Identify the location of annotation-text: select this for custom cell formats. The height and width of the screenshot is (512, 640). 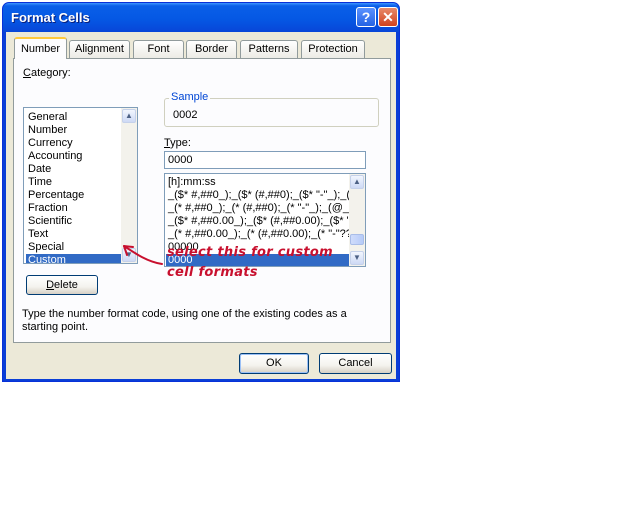
(250, 263).